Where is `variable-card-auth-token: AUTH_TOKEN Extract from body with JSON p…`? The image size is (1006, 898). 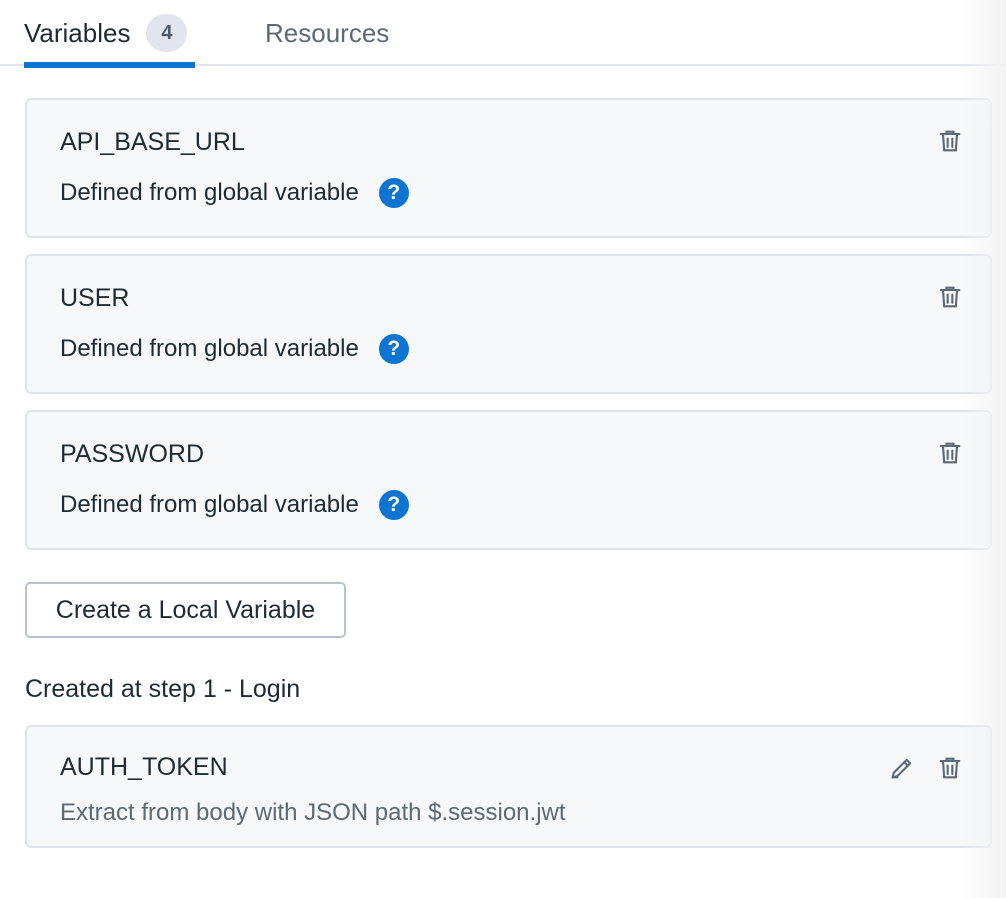 variable-card-auth-token: AUTH_TOKEN Extract from body with JSON p… is located at coordinates (508, 786).